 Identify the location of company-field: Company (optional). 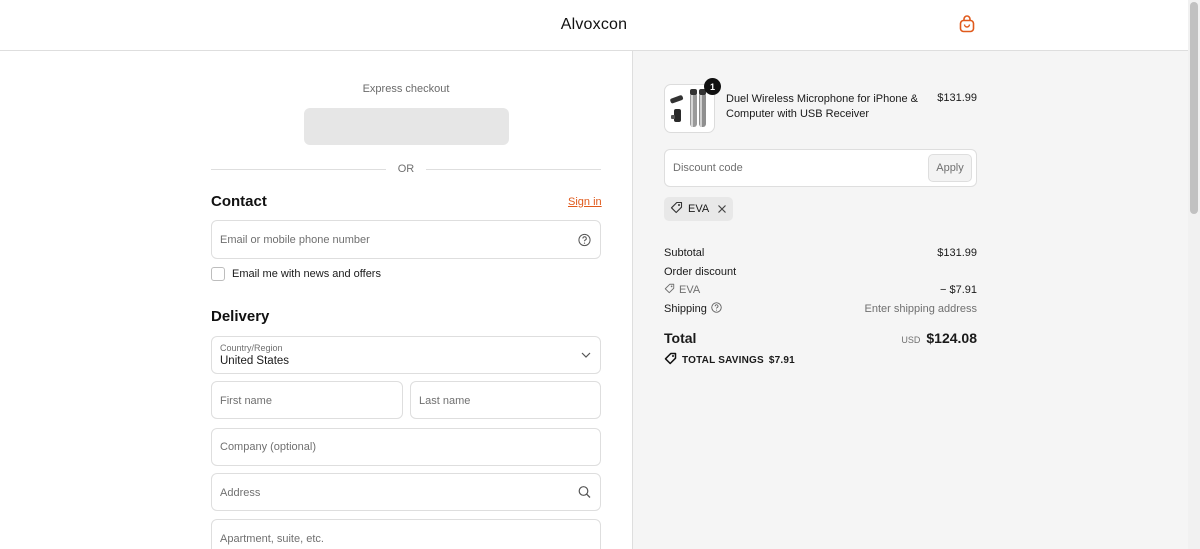
(406, 447).